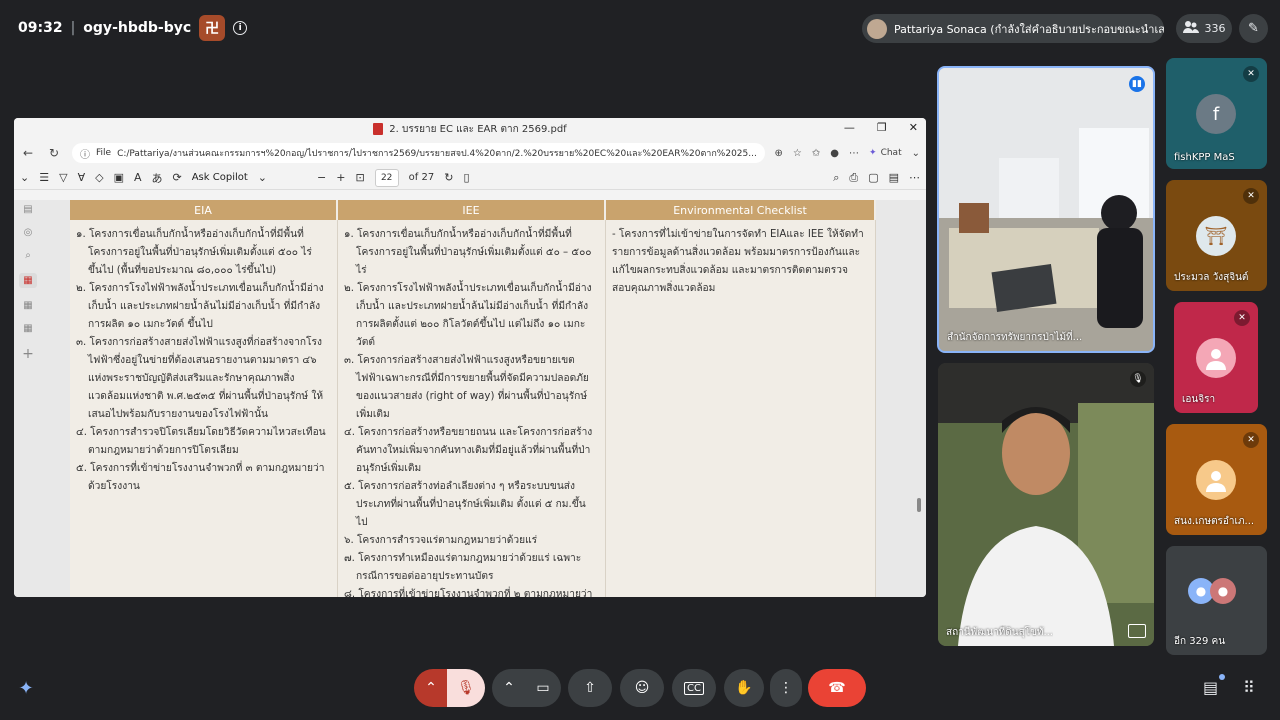  Describe the element at coordinates (797, 153) in the screenshot. I see `favorite-star-icon: ☆` at that location.